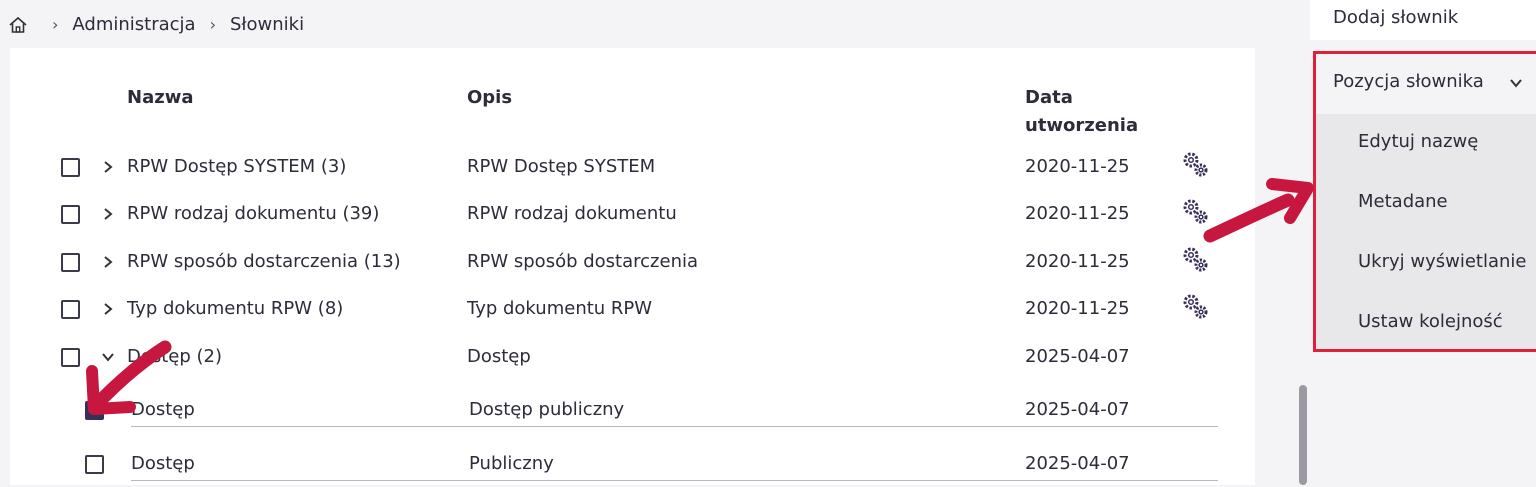 The width and height of the screenshot is (1536, 487). I want to click on breadcrumb-item-administration: Administracja, so click(133, 24).